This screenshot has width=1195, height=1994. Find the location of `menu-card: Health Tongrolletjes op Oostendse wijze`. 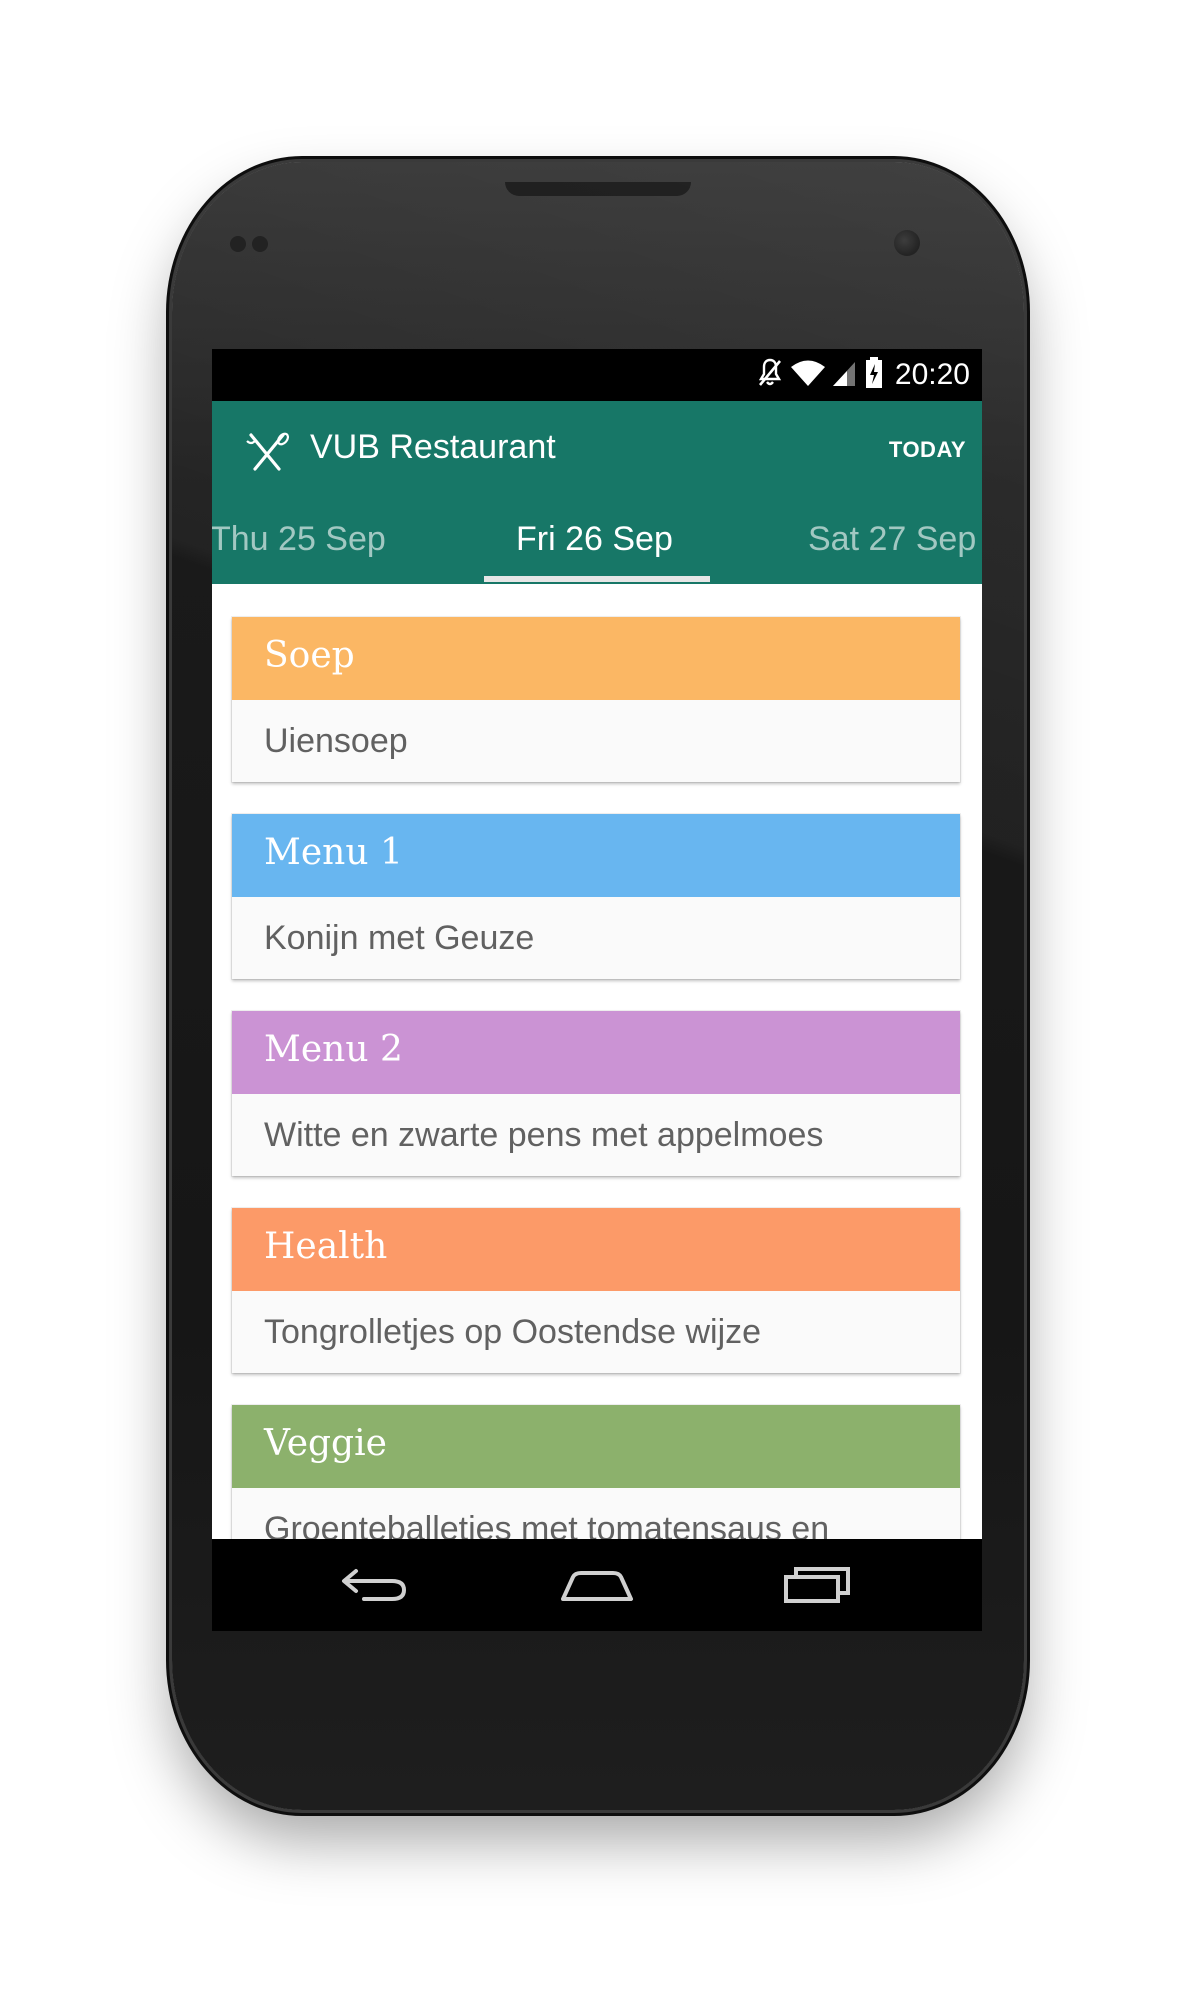

menu-card: Health Tongrolletjes op Oostendse wijze is located at coordinates (596, 1290).